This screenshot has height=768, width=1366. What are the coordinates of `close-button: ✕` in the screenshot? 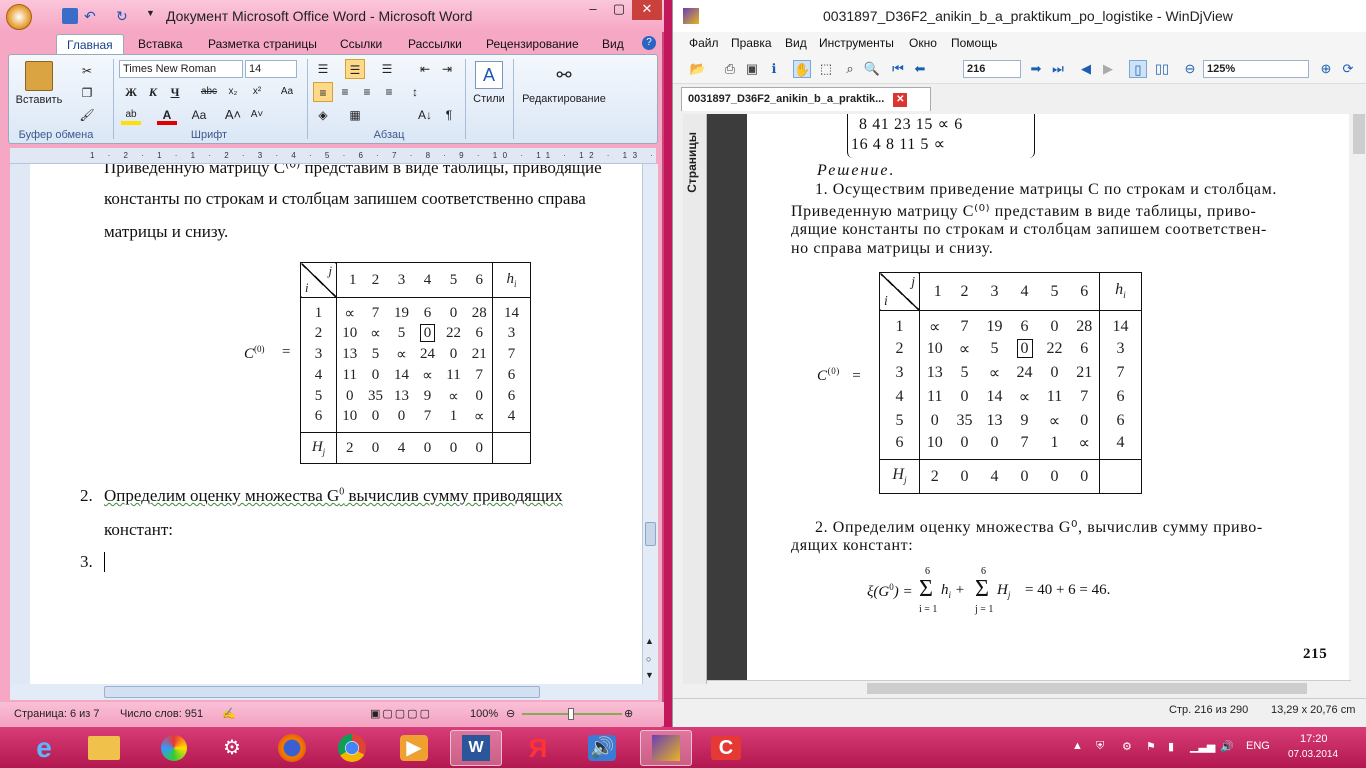 It's located at (647, 10).